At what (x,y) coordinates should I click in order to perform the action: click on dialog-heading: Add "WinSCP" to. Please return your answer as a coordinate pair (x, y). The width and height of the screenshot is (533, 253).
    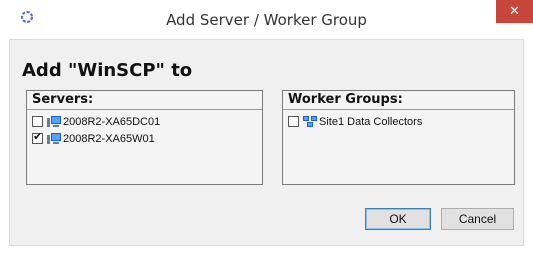
    Looking at the image, I should click on (107, 70).